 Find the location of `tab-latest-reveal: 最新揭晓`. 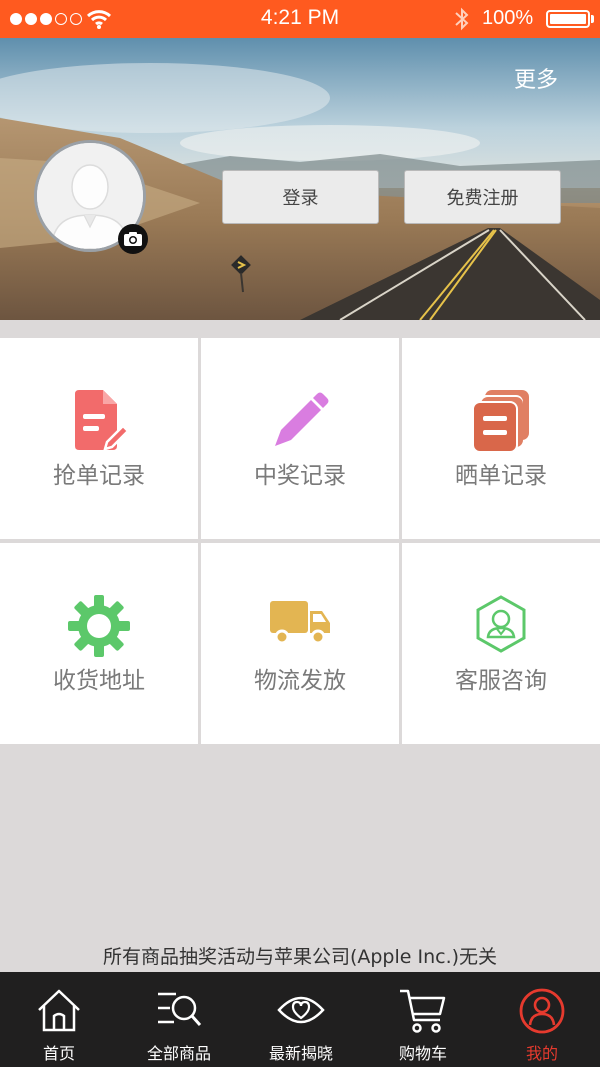

tab-latest-reveal: 最新揭晓 is located at coordinates (301, 1019).